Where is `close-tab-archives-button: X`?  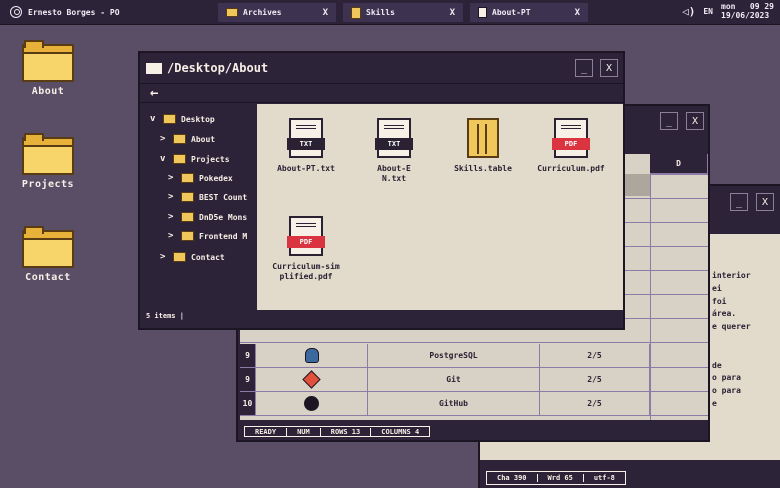 close-tab-archives-button: X is located at coordinates (325, 13).